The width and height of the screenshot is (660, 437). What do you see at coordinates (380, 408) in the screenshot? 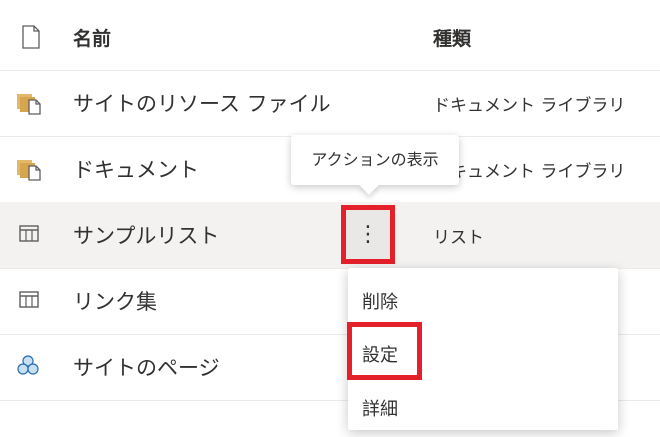
I see `menu-item-details: 詳細` at bounding box center [380, 408].